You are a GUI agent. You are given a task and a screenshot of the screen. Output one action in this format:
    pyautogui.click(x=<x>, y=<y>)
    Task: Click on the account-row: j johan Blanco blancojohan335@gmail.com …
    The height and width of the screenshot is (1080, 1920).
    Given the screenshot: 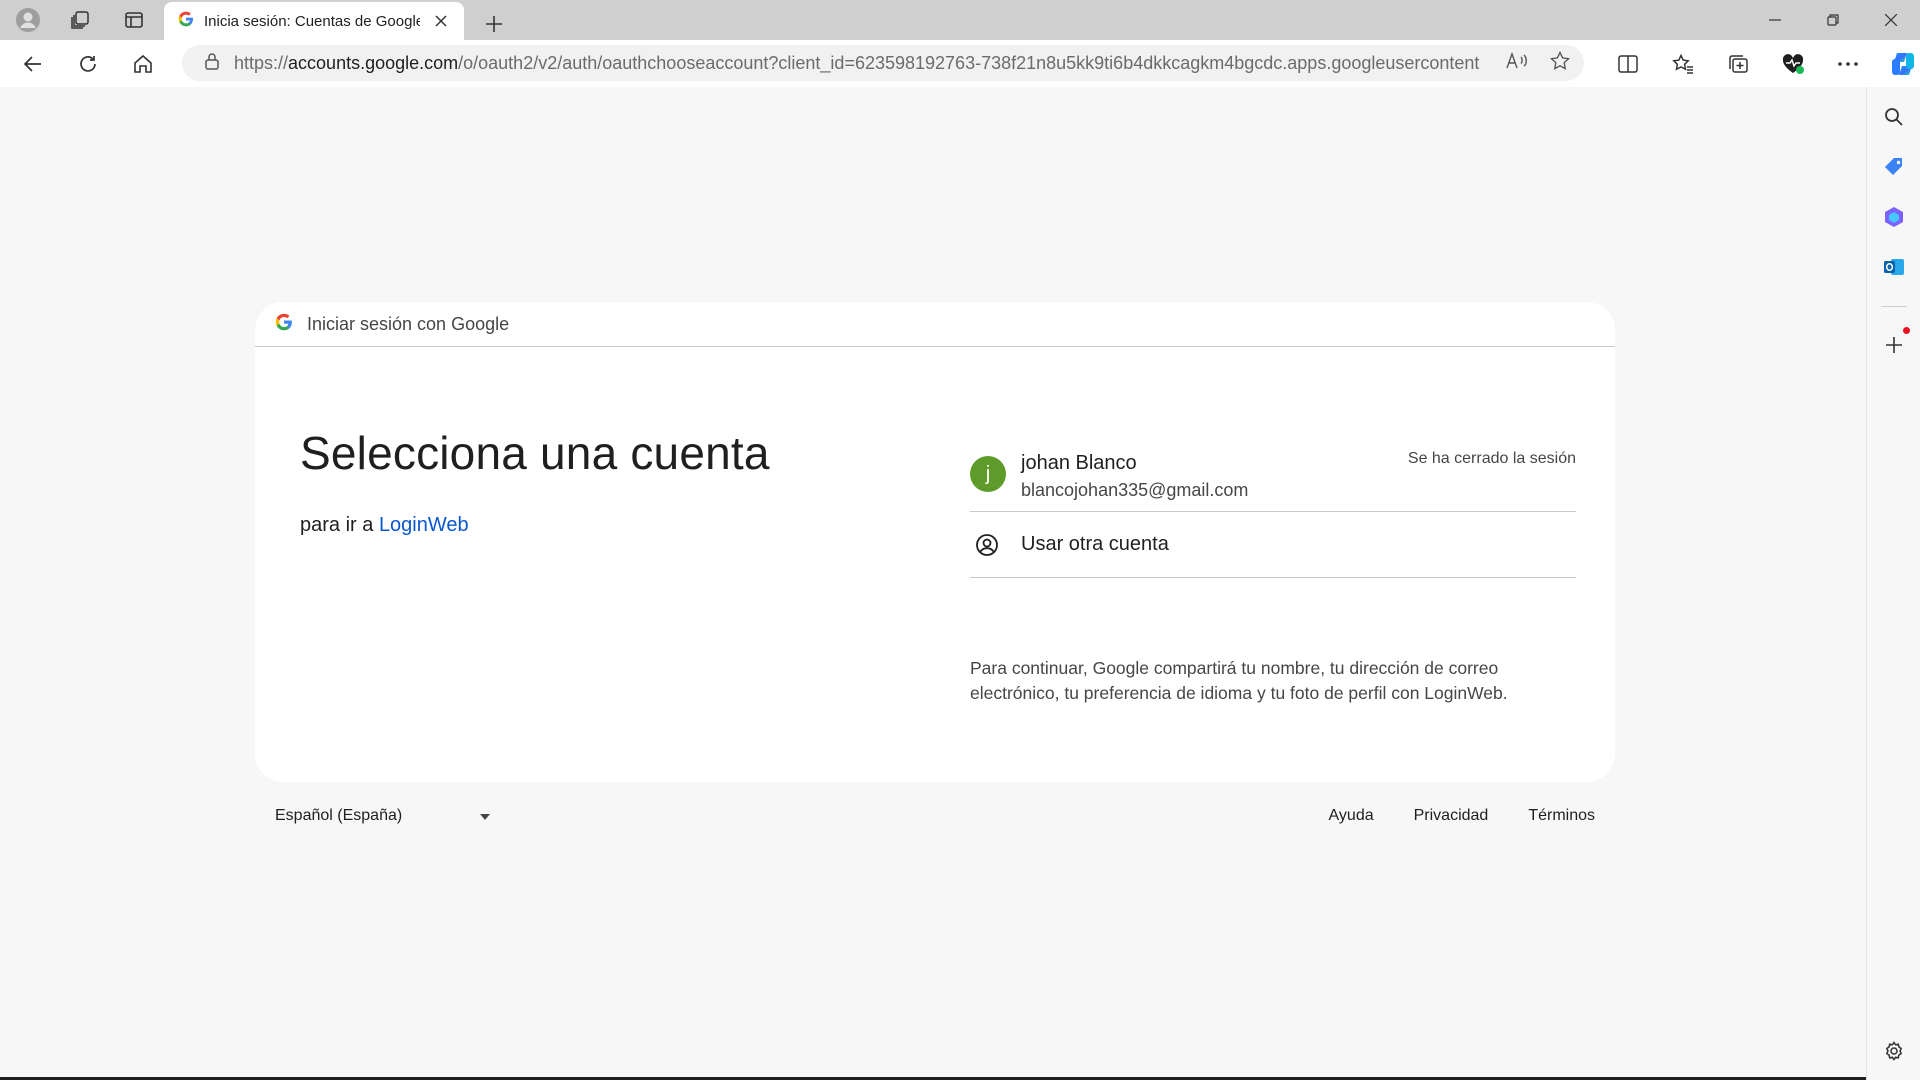 What is the action you would take?
    pyautogui.click(x=1273, y=476)
    